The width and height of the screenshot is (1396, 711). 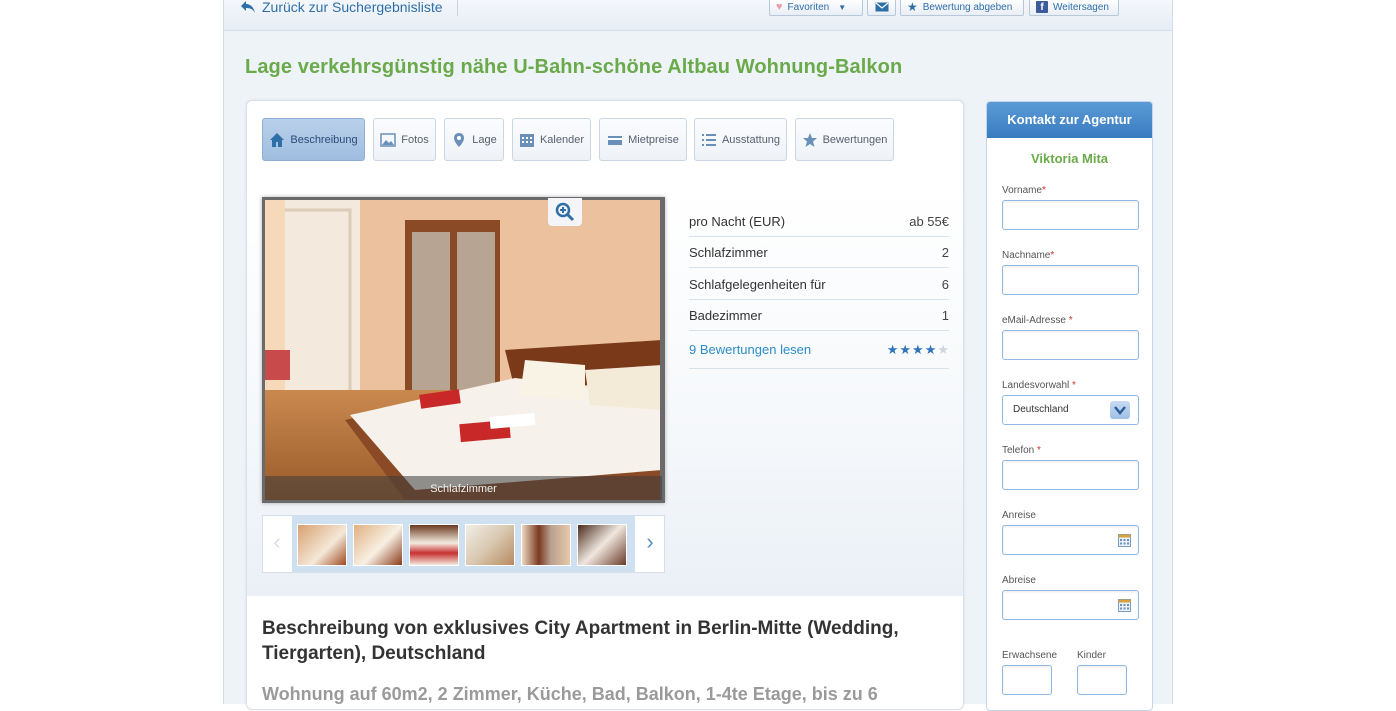 I want to click on price-card-icon, so click(x=615, y=140).